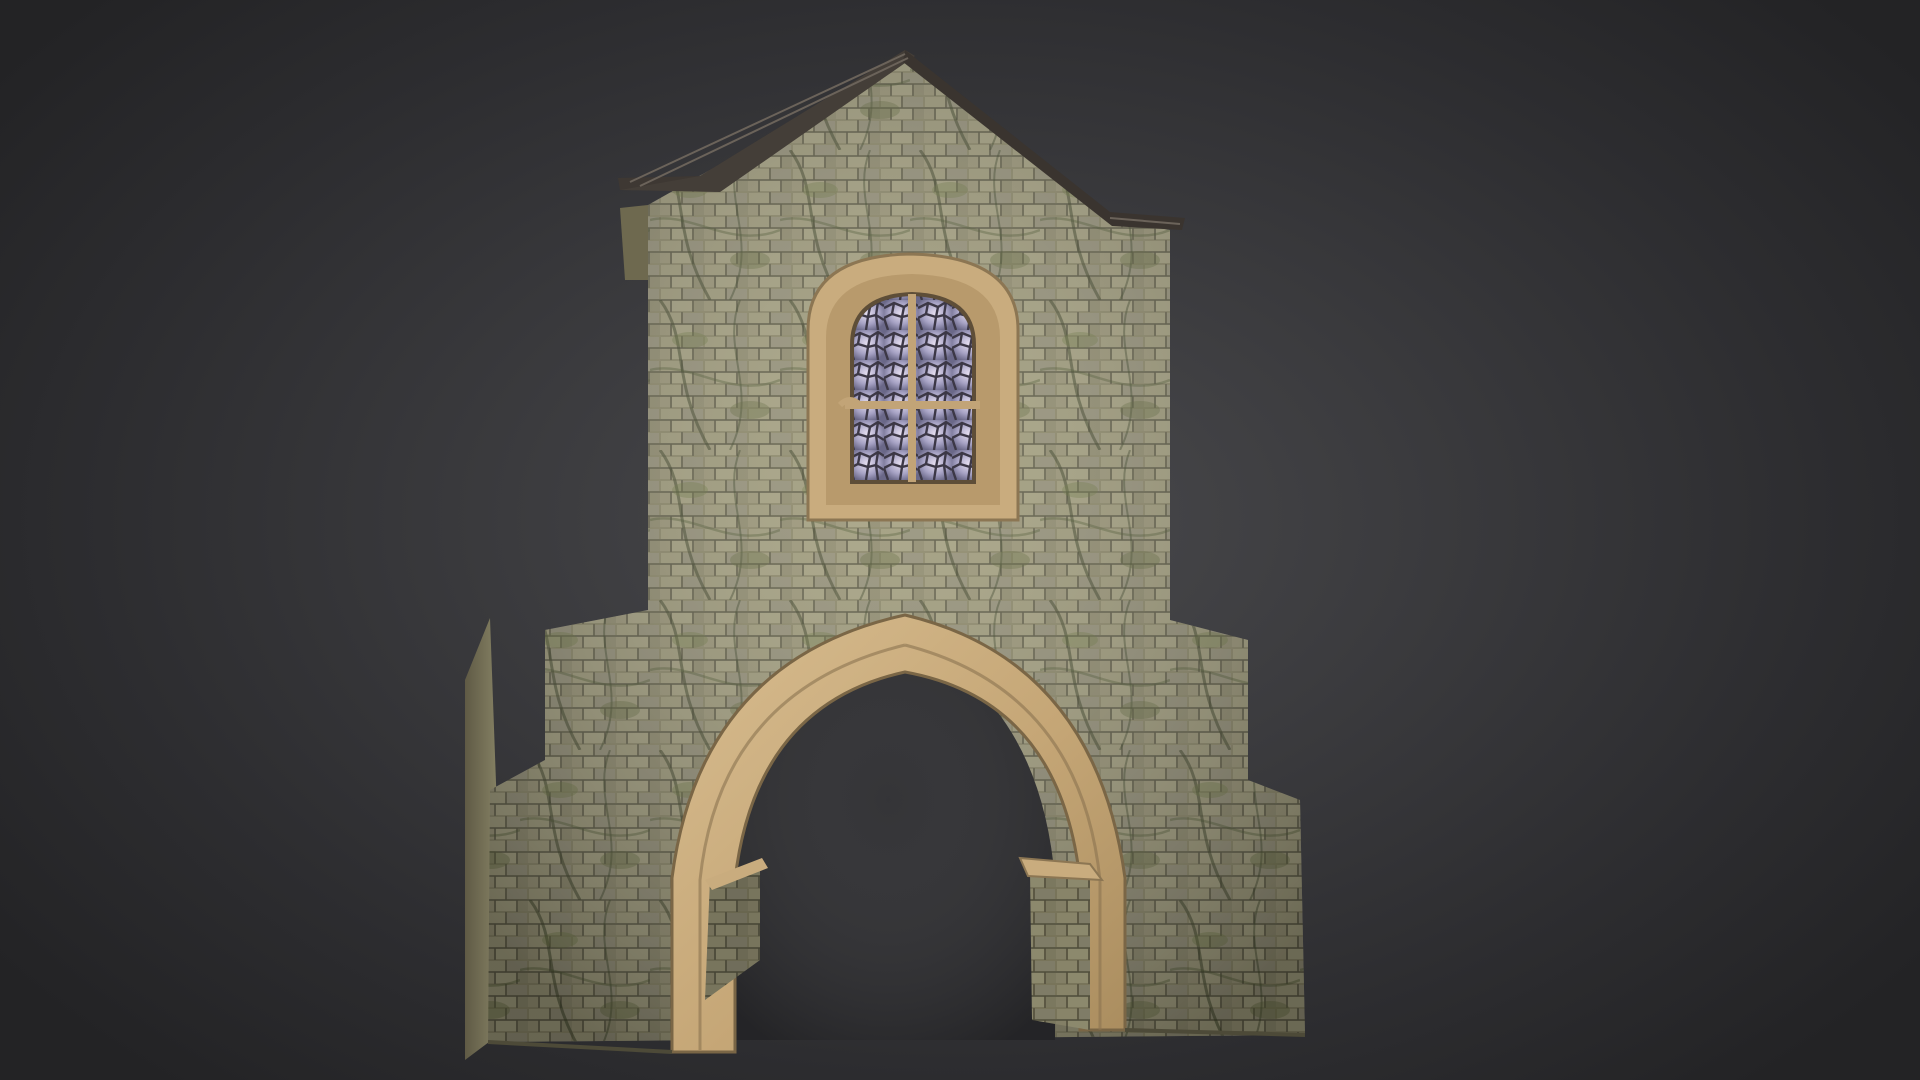 Image resolution: width=1920 pixels, height=1080 pixels. I want to click on right-pier, so click(1061, 943).